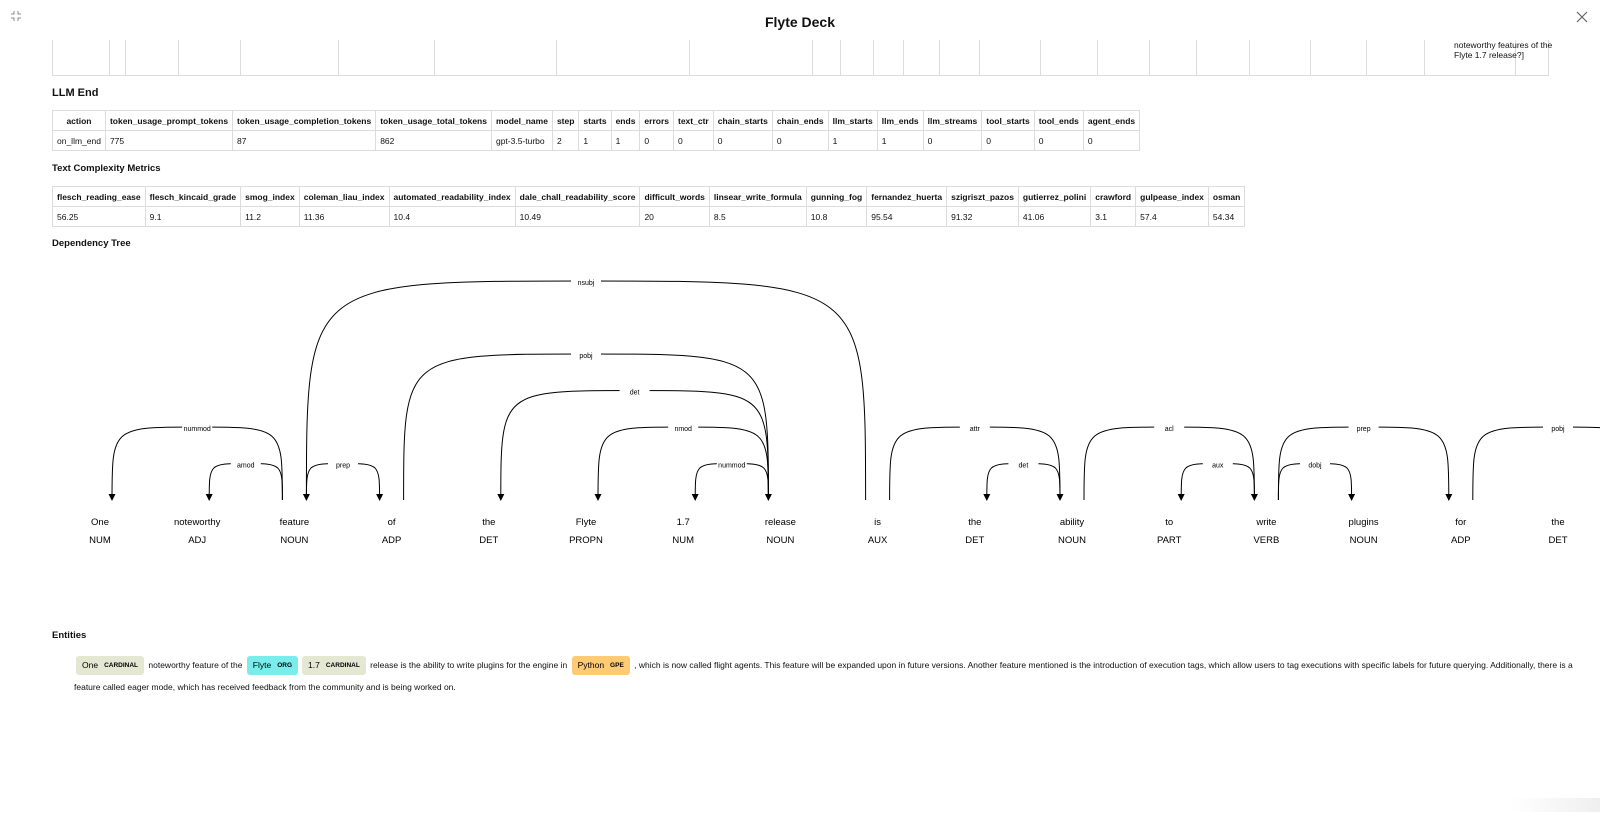 The height and width of the screenshot is (817, 1600). I want to click on arc-label: dobj, so click(1315, 466).